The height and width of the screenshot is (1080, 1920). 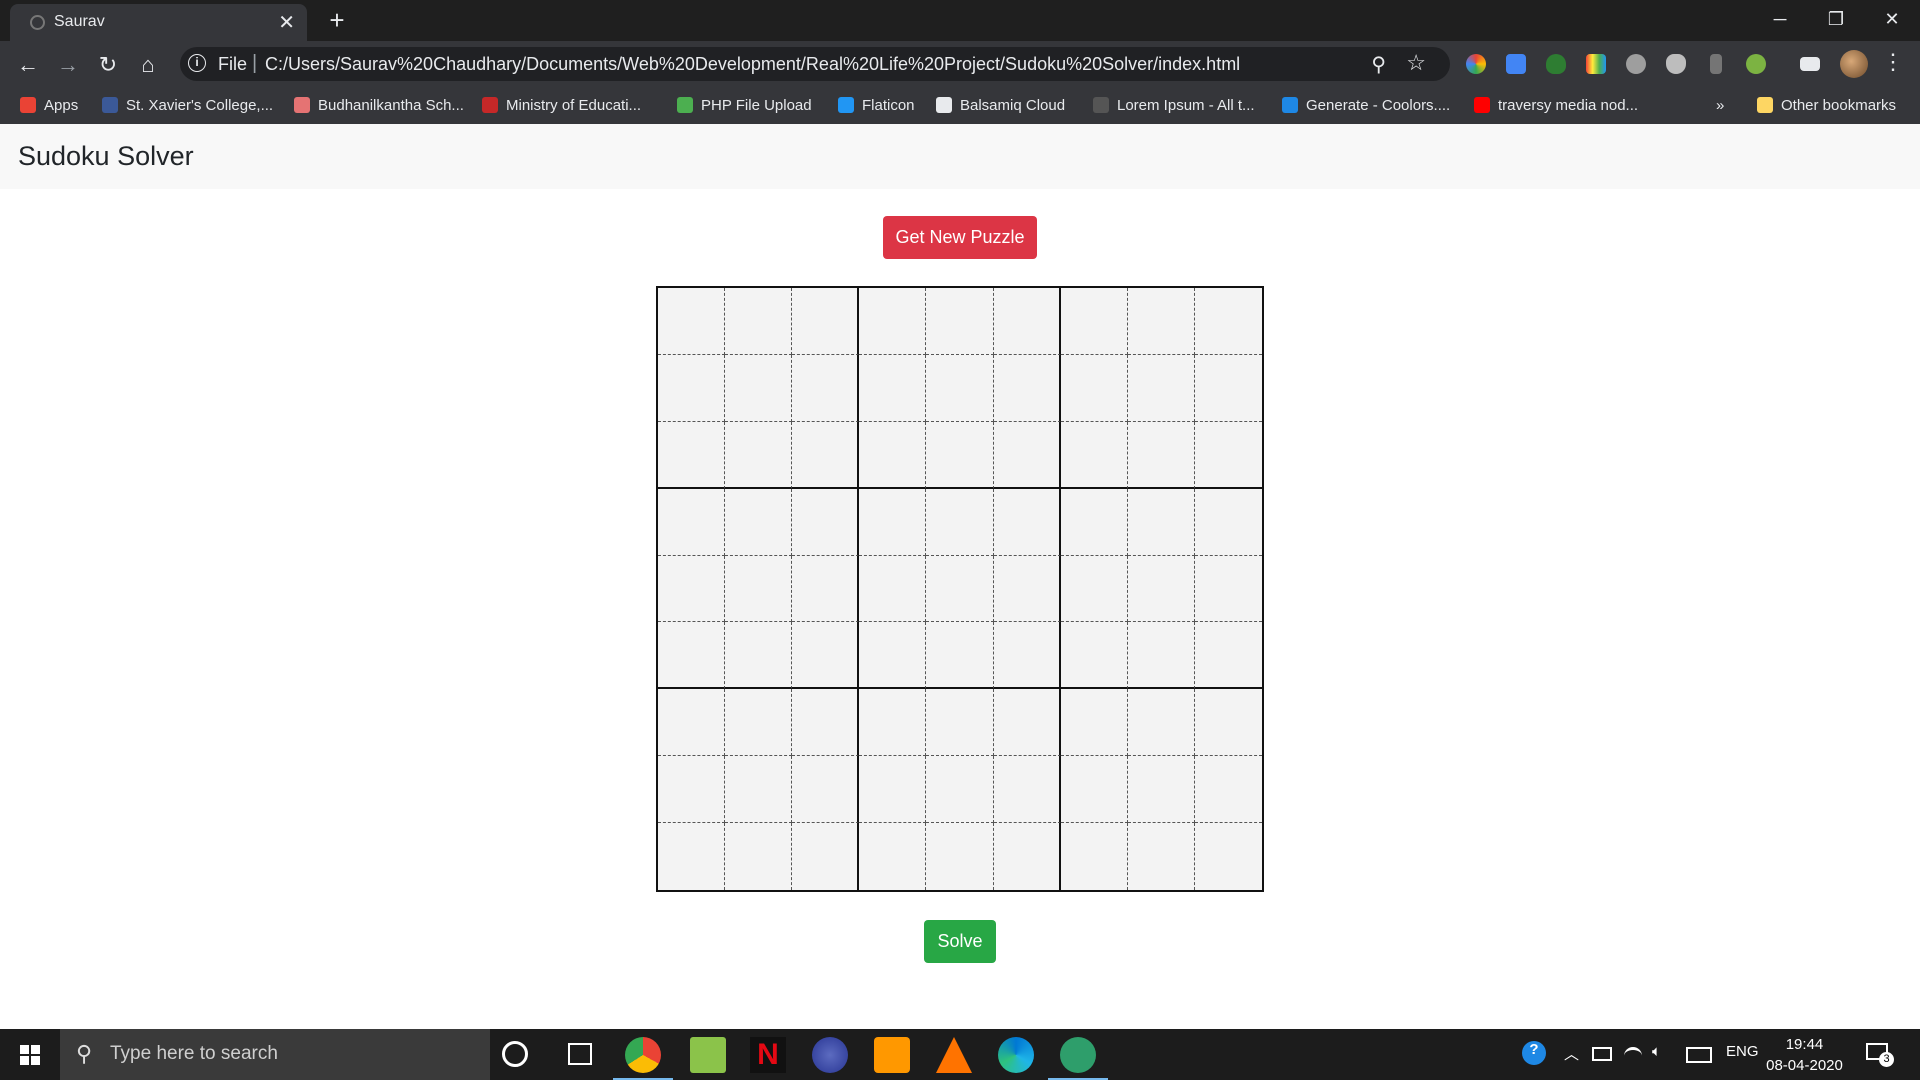 I want to click on minimize-button: ─, so click(x=1780, y=19).